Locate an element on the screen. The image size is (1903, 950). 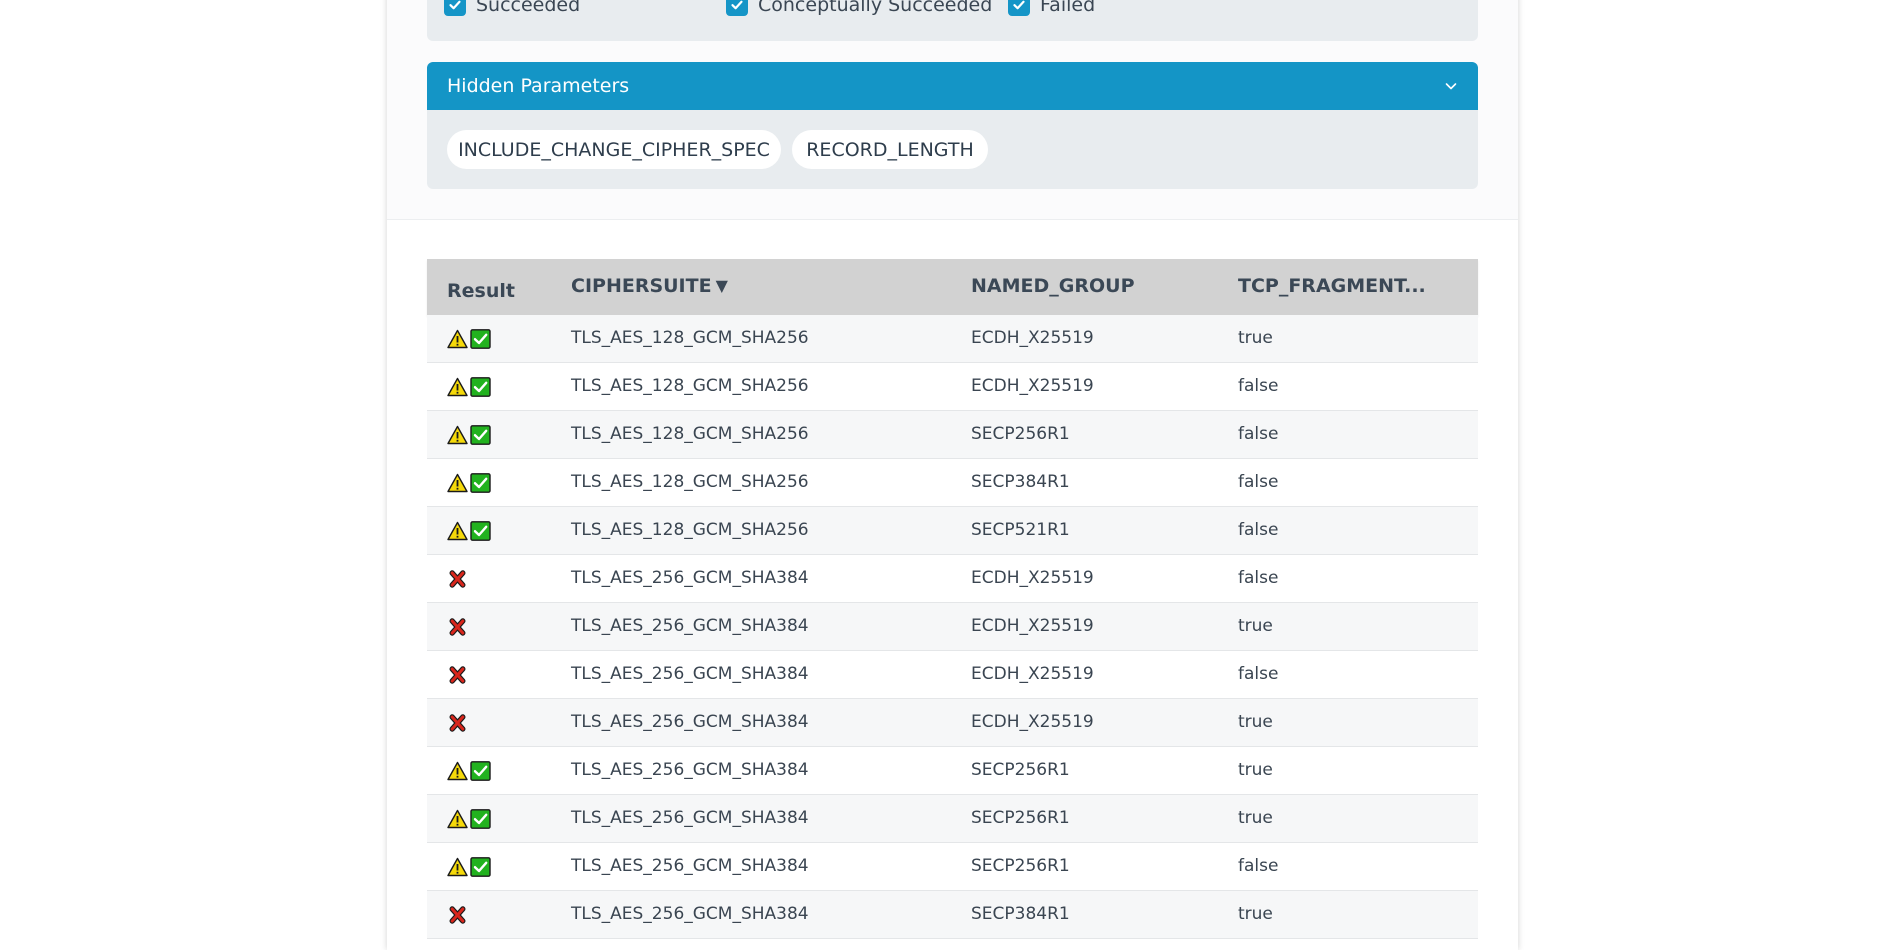
filter-label: Conceptually Succeeded is located at coordinates (875, 8).